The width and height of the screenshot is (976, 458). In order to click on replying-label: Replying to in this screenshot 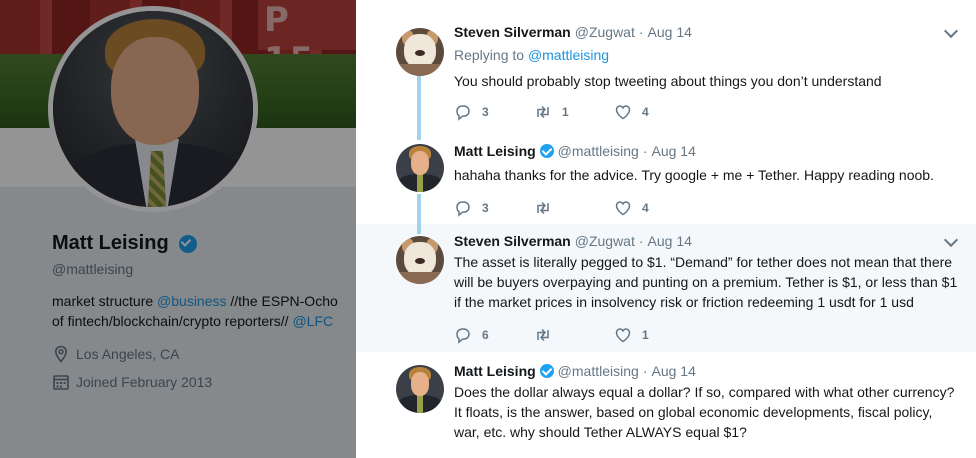, I will do `click(491, 55)`.